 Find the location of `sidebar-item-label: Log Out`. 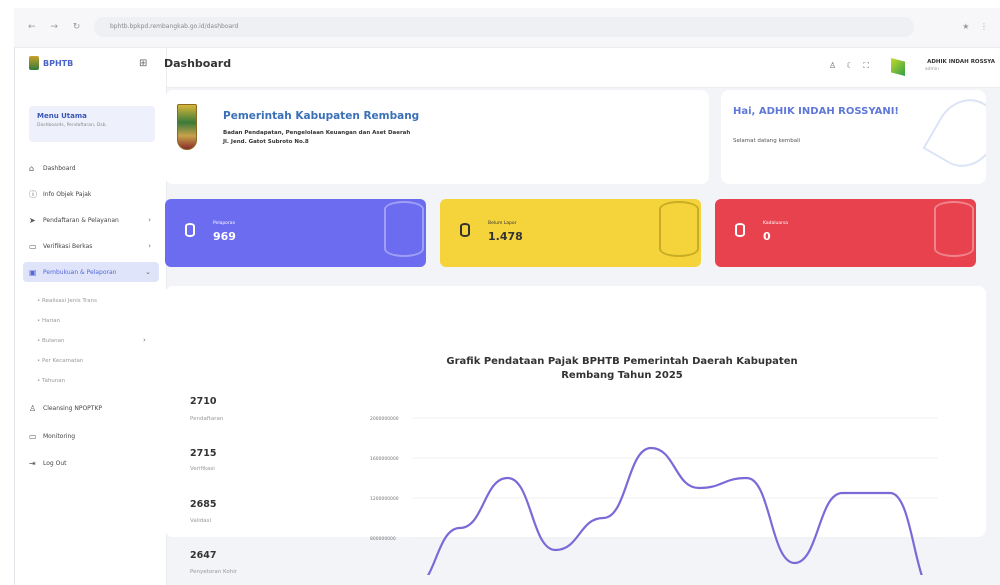

sidebar-item-label: Log Out is located at coordinates (55, 463).